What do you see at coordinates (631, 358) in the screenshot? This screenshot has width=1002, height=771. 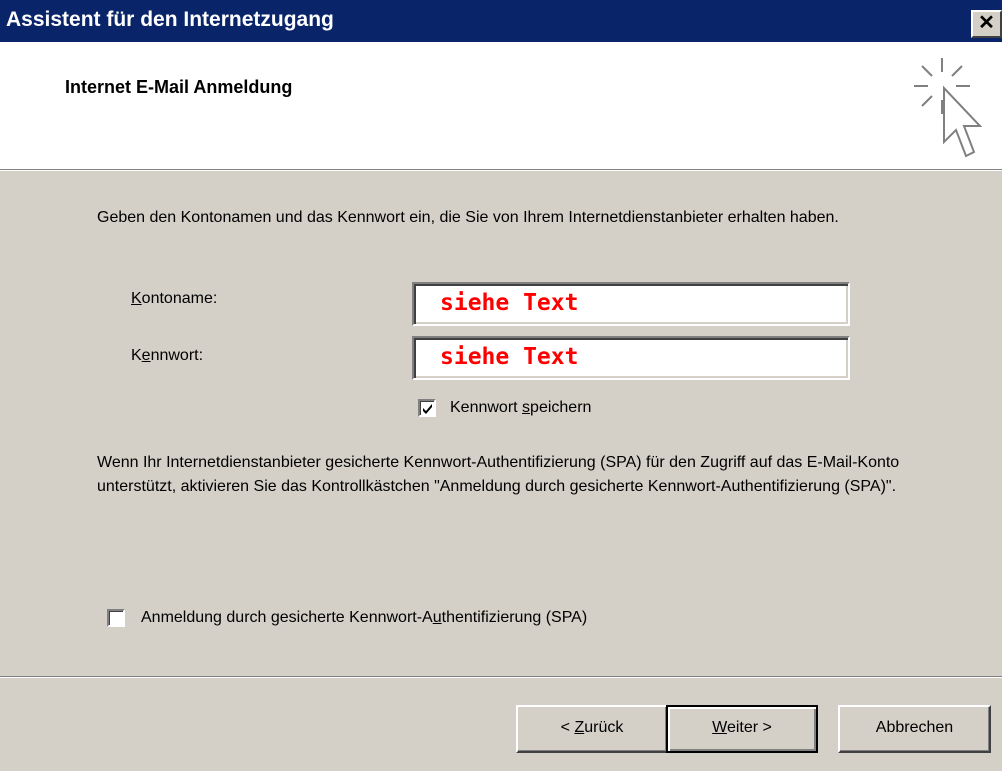 I see `password-input: siehe Text` at bounding box center [631, 358].